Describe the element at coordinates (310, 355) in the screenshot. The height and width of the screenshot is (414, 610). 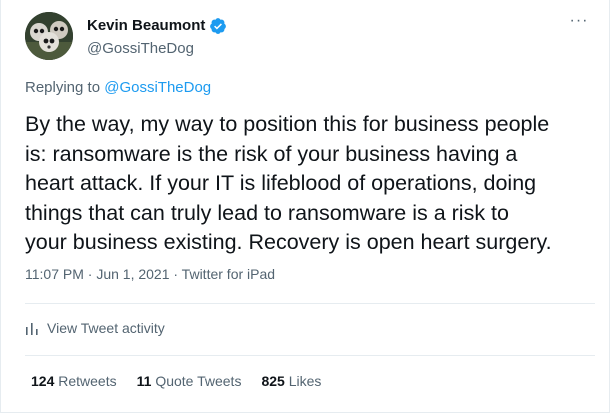
I see `divider-middle` at that location.